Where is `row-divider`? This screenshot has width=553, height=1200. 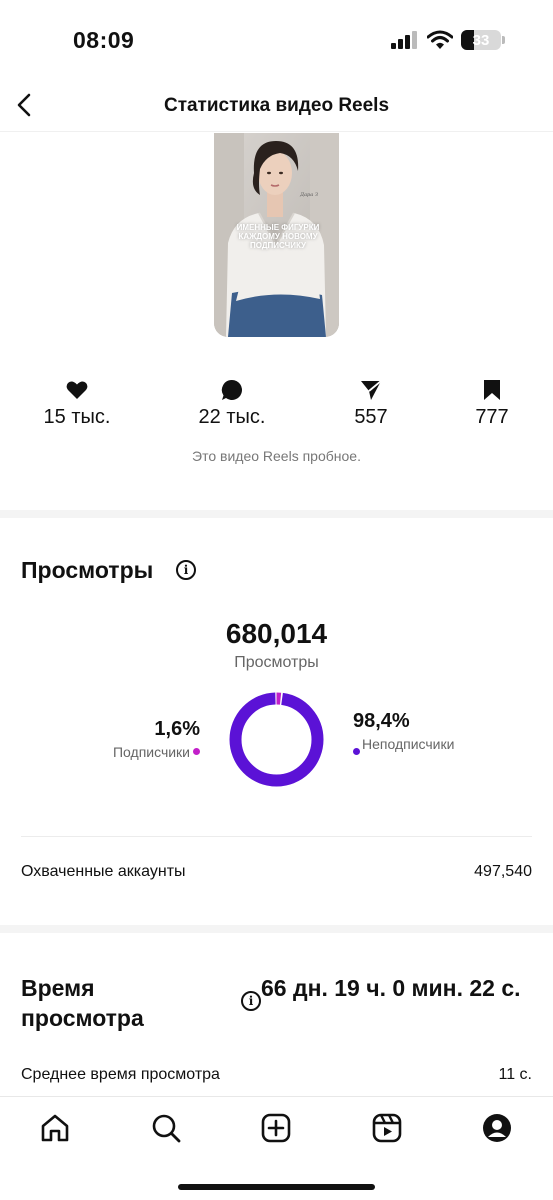
row-divider is located at coordinates (276, 836).